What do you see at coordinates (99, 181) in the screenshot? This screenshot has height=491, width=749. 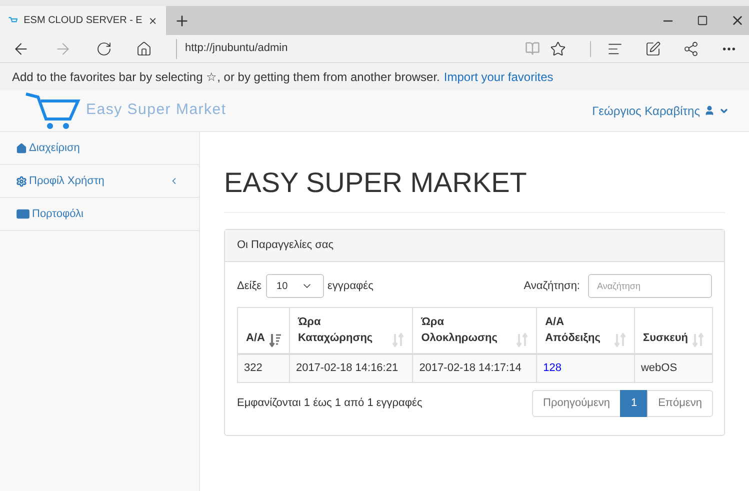 I see `sidebar-item: Προφίλ Χρήστη` at bounding box center [99, 181].